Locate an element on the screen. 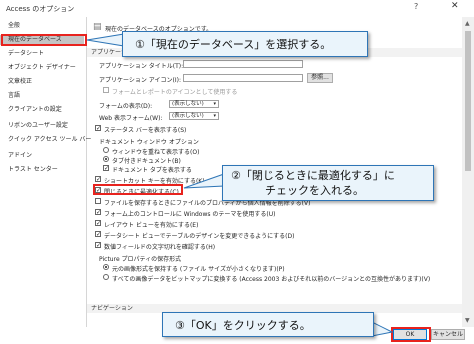 Image resolution: width=474 pixels, height=344 pixels. callout-step-2: ②「閉じるときに最適化する」に チェックを入れる。 is located at coordinates (328, 183).